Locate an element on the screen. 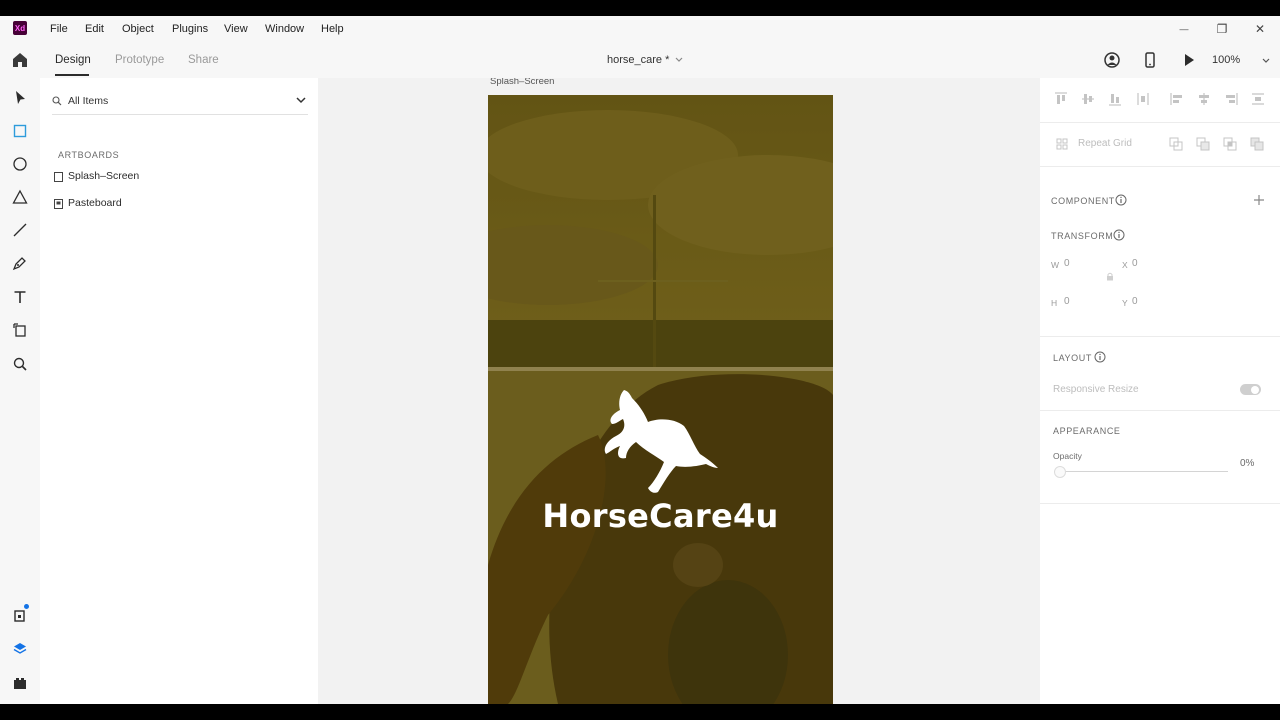 The image size is (1280, 720). tab-share: Share is located at coordinates (203, 60).